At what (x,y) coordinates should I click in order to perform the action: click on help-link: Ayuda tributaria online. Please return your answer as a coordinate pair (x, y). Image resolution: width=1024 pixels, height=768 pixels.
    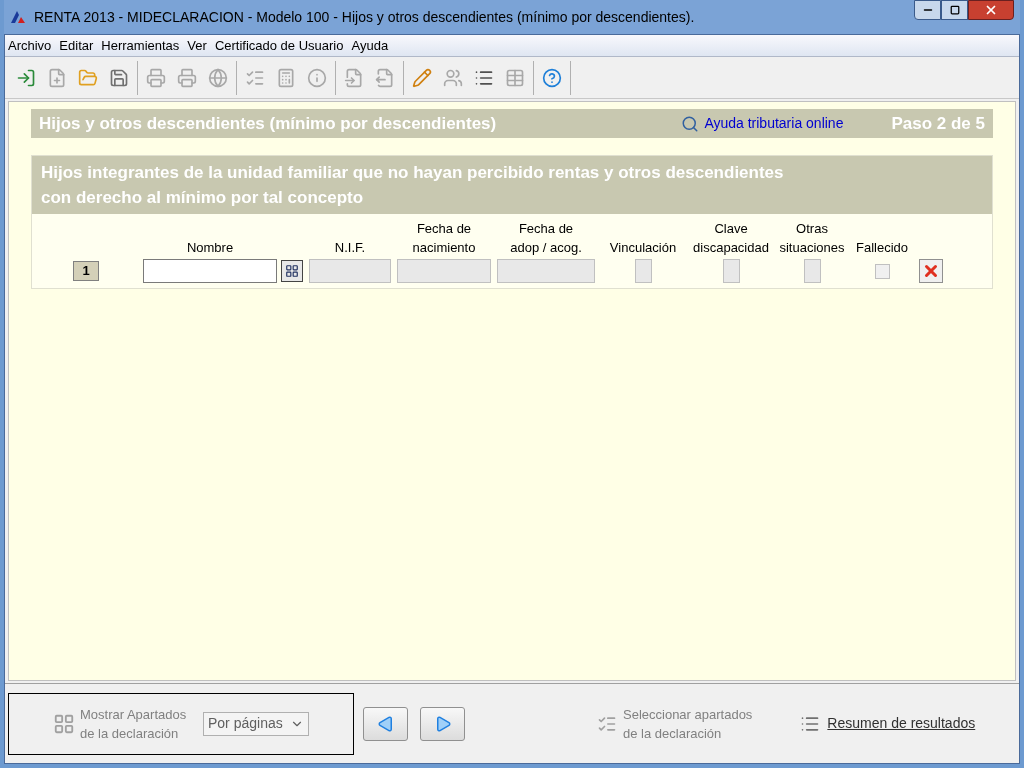
    Looking at the image, I should click on (762, 123).